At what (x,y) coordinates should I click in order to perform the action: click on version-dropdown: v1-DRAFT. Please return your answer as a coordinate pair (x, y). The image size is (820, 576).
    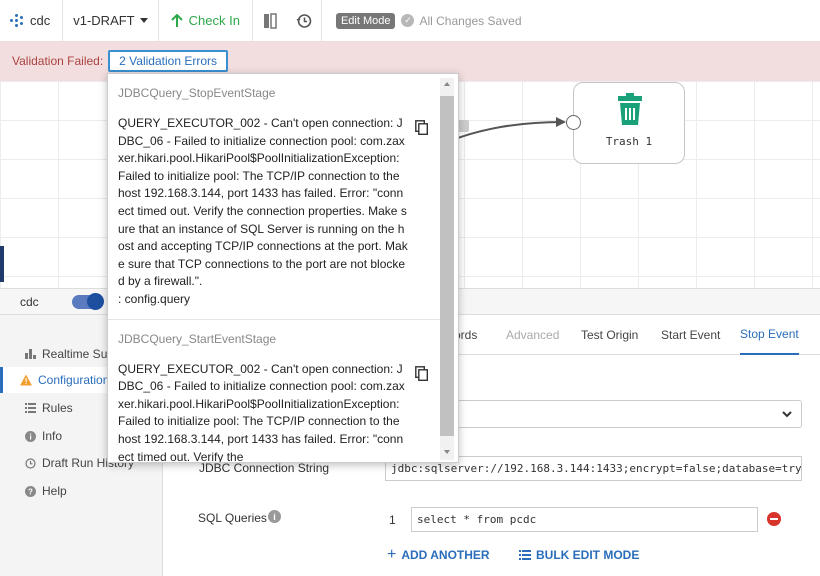
    Looking at the image, I should click on (110, 20).